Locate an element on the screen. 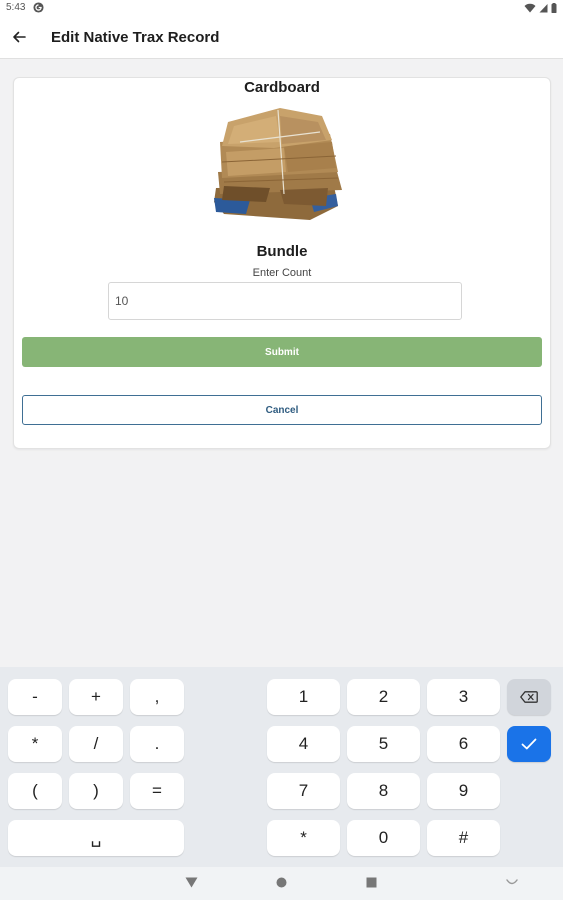 Image resolution: width=563 pixels, height=900 pixels. status-bar: 5:43 is located at coordinates (281, 9).